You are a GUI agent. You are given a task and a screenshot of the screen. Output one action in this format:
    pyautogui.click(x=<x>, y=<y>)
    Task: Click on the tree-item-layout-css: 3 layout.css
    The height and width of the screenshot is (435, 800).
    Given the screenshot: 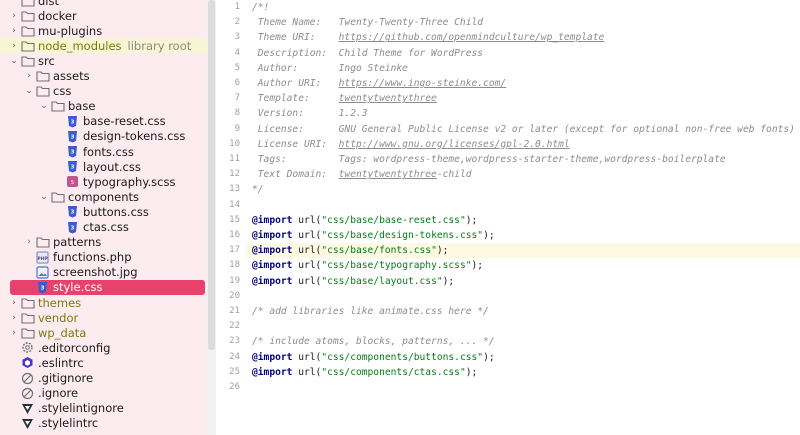 What is the action you would take?
    pyautogui.click(x=103, y=166)
    